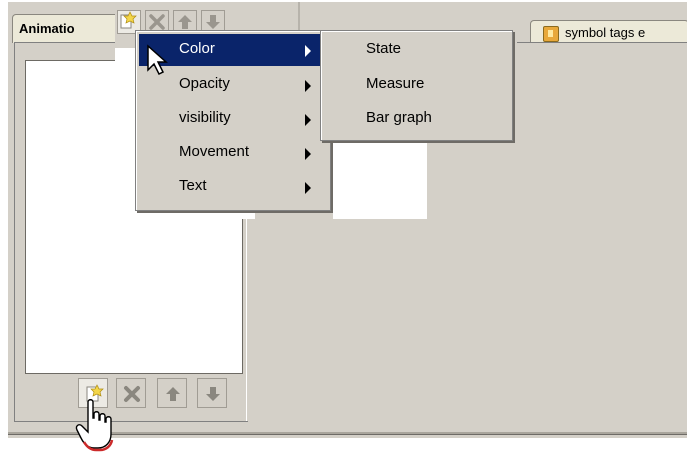  I want to click on inset-white-area, so click(380, 180).